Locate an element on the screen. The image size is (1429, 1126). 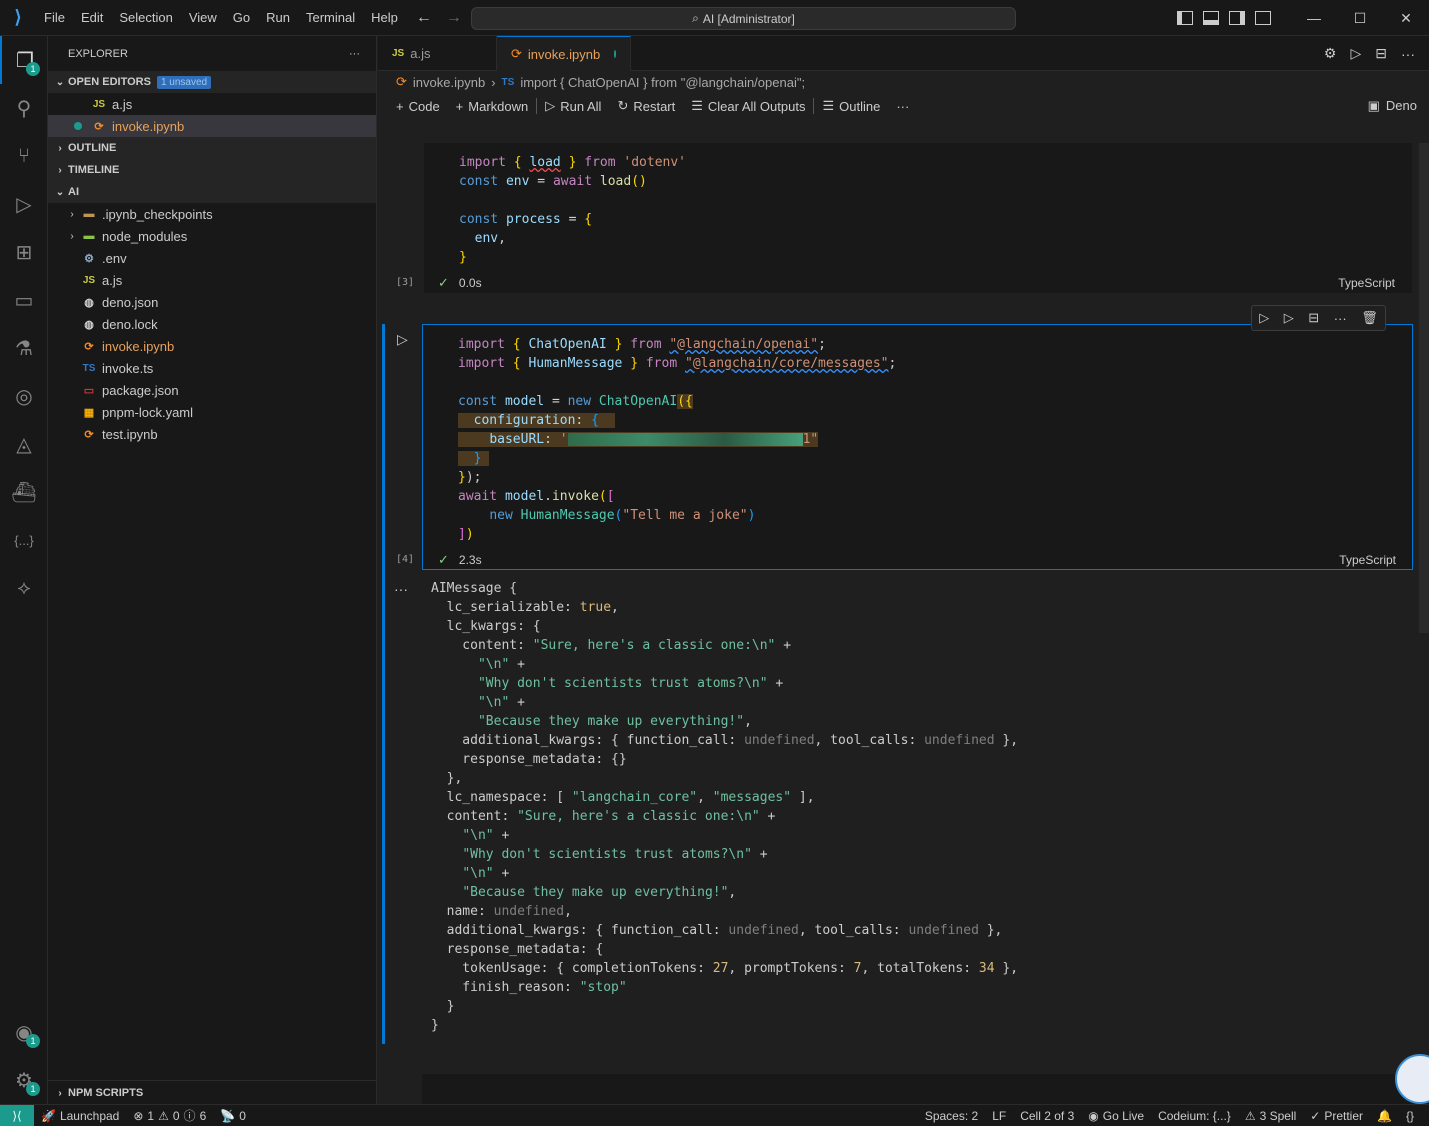
gitlens-icon: ◎ is located at coordinates (24, 396).